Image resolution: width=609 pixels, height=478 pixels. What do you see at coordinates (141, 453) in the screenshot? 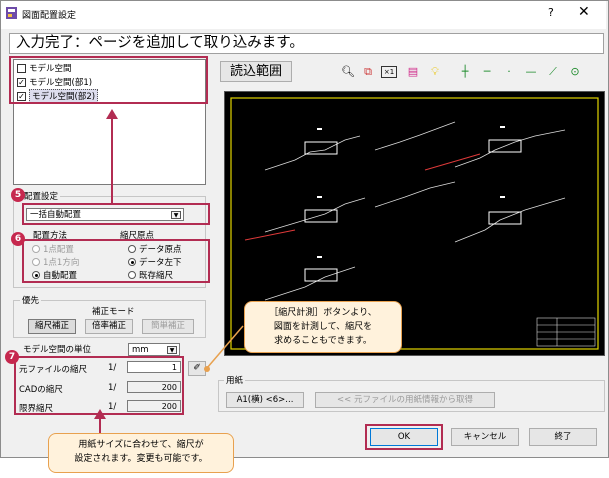
I see `paper-tip-callout: 用紙サイズに合わせて、縮尺が 設定されます。変更も可能です。` at bounding box center [141, 453].